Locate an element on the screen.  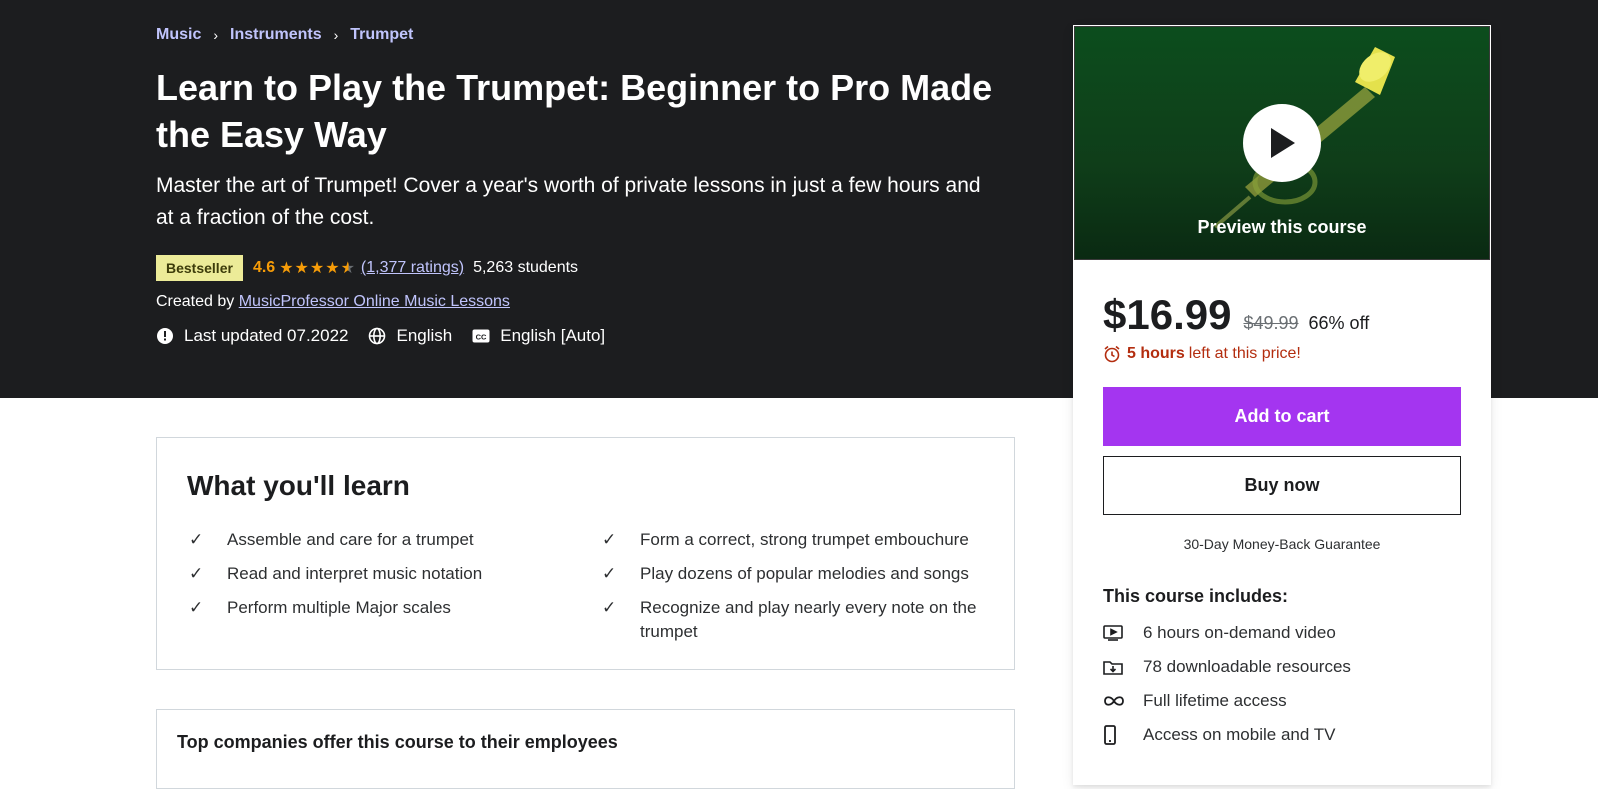
learn-item: ✓ Assemble and care for a trumpet is located at coordinates (377, 540).